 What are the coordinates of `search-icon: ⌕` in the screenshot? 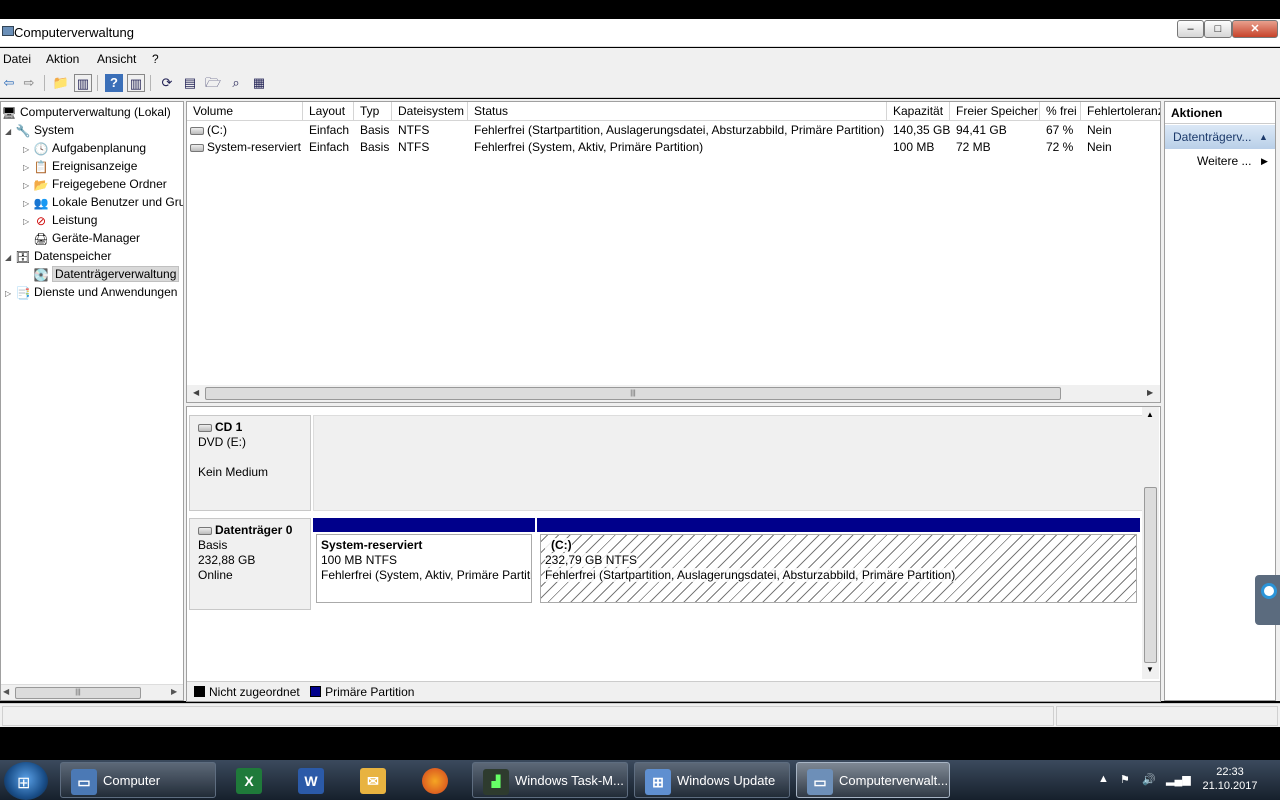 It's located at (236, 83).